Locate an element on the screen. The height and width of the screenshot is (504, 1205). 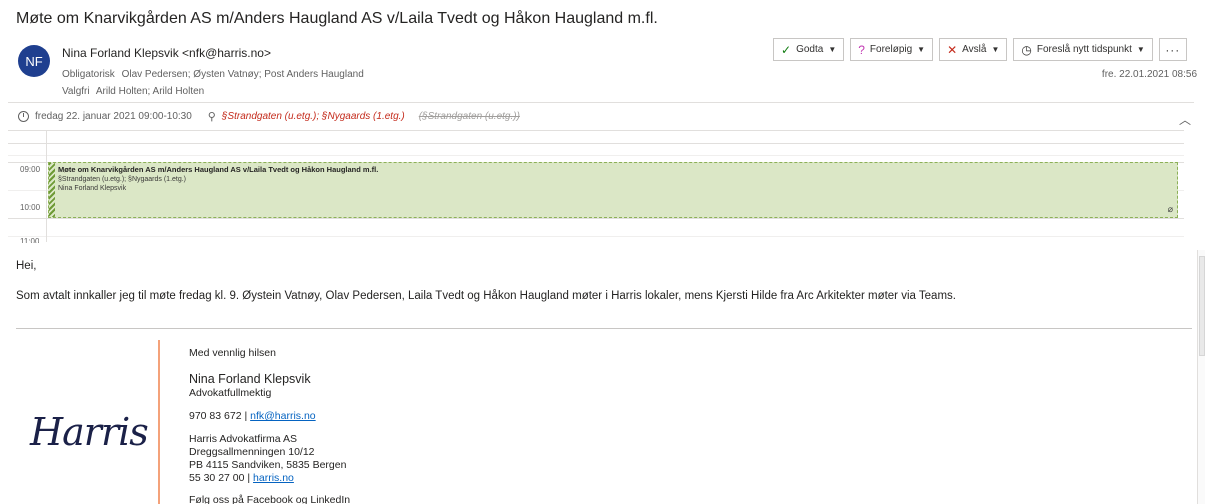
signature-po: PB 4115 Sandviken, 5835 Bergen is located at coordinates (268, 465).